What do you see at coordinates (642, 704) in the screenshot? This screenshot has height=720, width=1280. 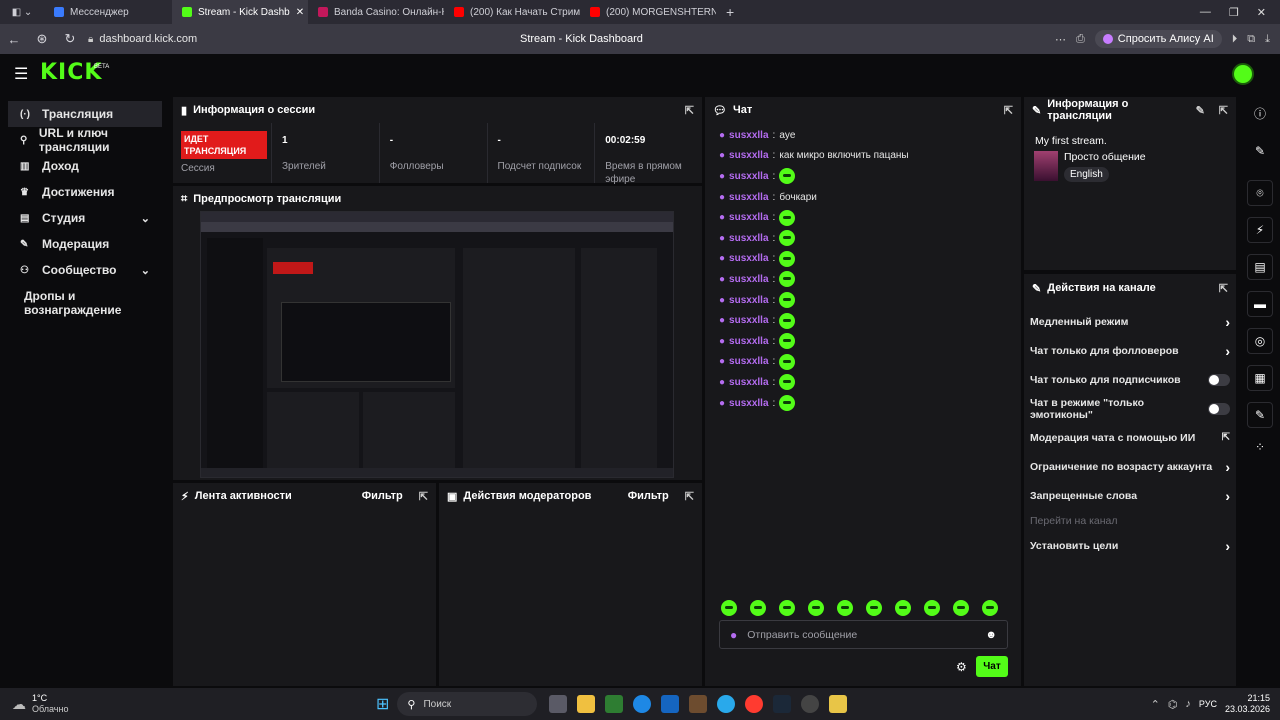 I see `edge-icon` at bounding box center [642, 704].